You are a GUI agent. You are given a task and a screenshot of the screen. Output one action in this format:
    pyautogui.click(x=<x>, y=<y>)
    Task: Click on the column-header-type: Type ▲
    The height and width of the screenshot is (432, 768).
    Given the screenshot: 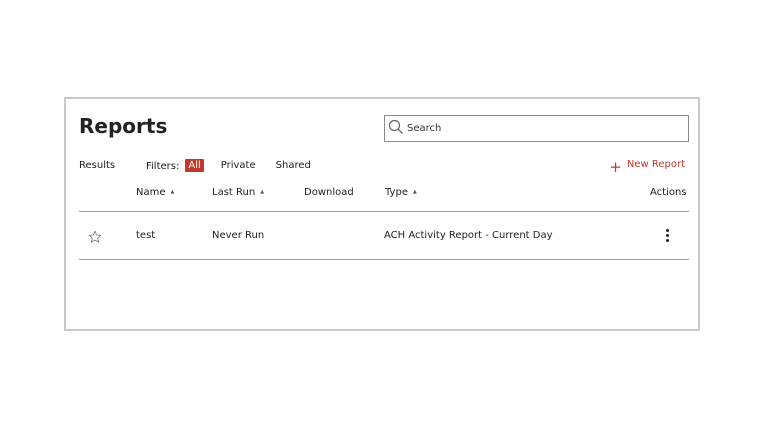 What is the action you would take?
    pyautogui.click(x=401, y=192)
    